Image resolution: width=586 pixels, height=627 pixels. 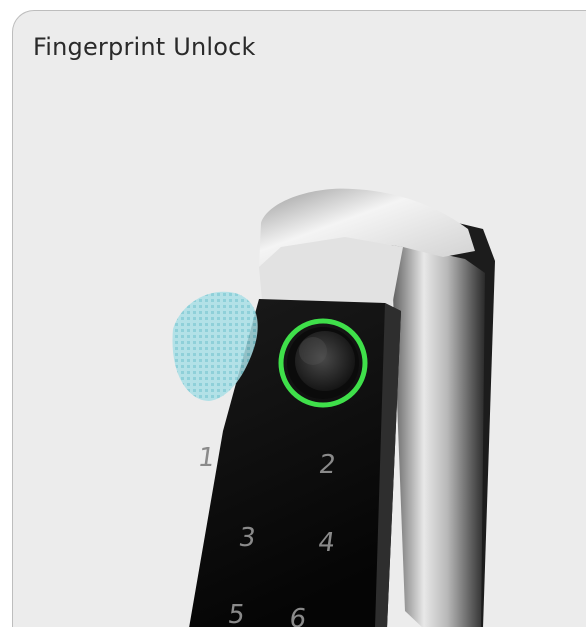 I want to click on keypad-key-1: 1, so click(x=206, y=458).